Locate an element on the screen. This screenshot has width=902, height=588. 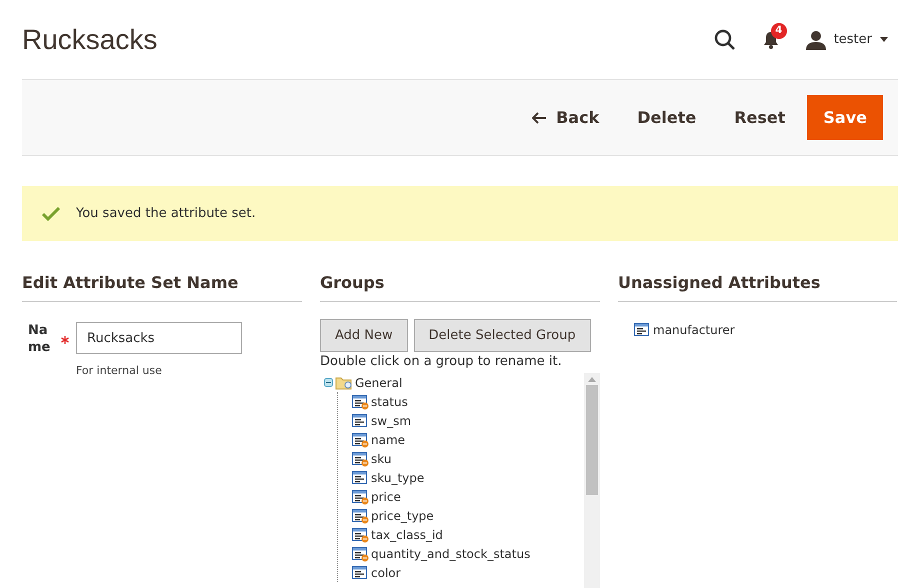
collapse-icon is located at coordinates (328, 382).